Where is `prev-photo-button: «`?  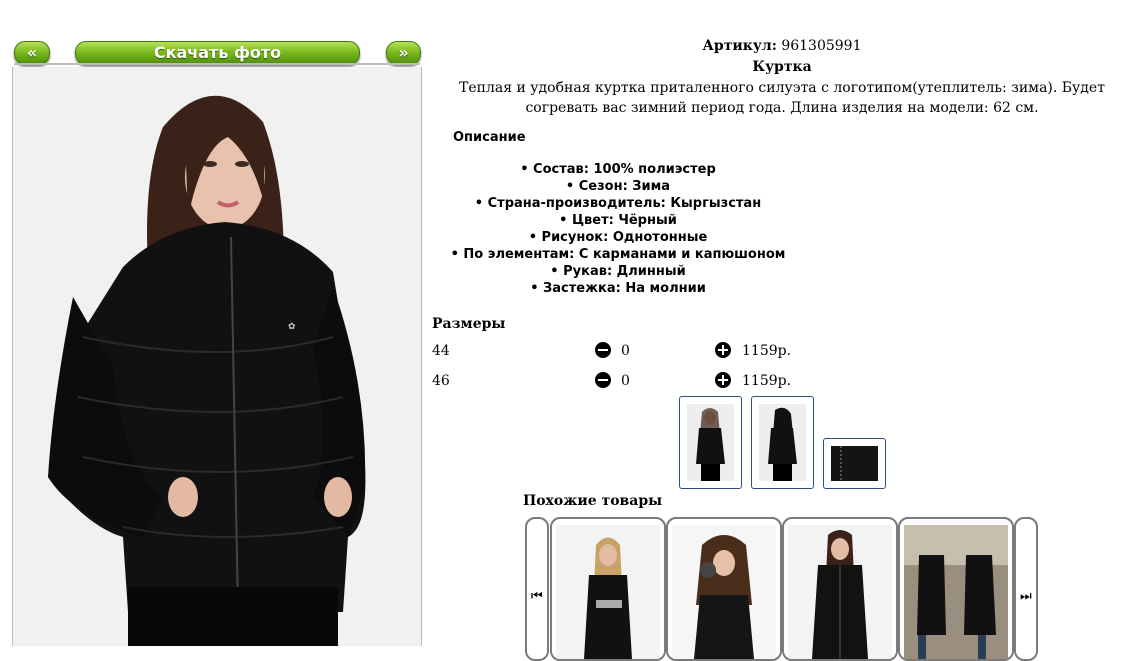 prev-photo-button: « is located at coordinates (32, 53).